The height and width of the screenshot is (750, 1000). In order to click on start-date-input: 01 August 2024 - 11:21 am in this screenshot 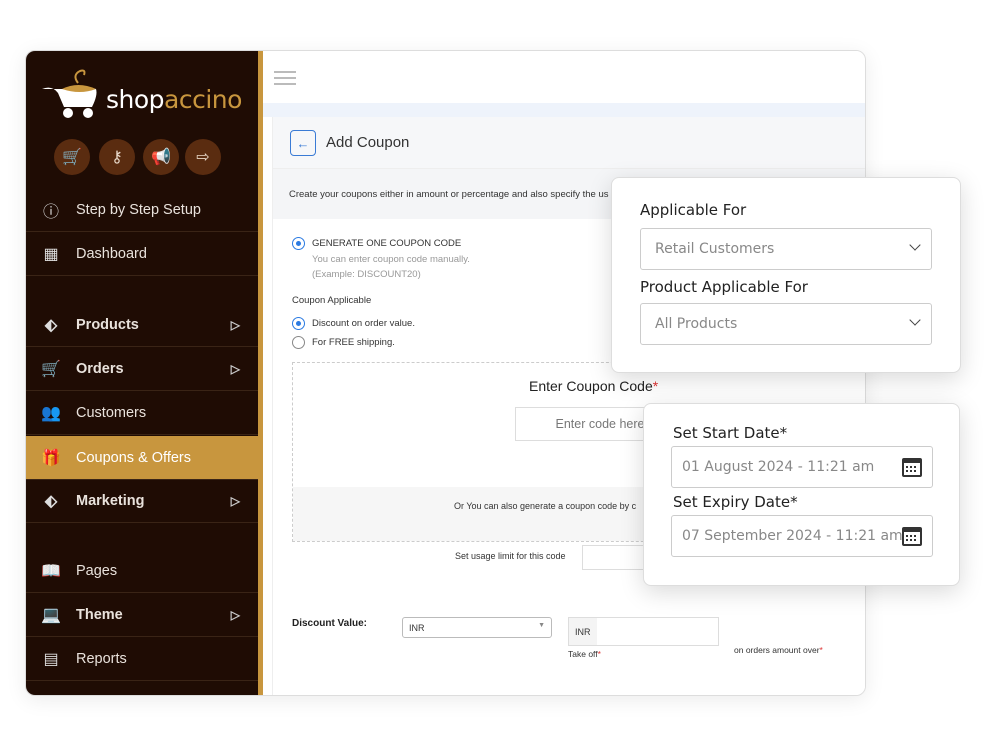, I will do `click(802, 467)`.